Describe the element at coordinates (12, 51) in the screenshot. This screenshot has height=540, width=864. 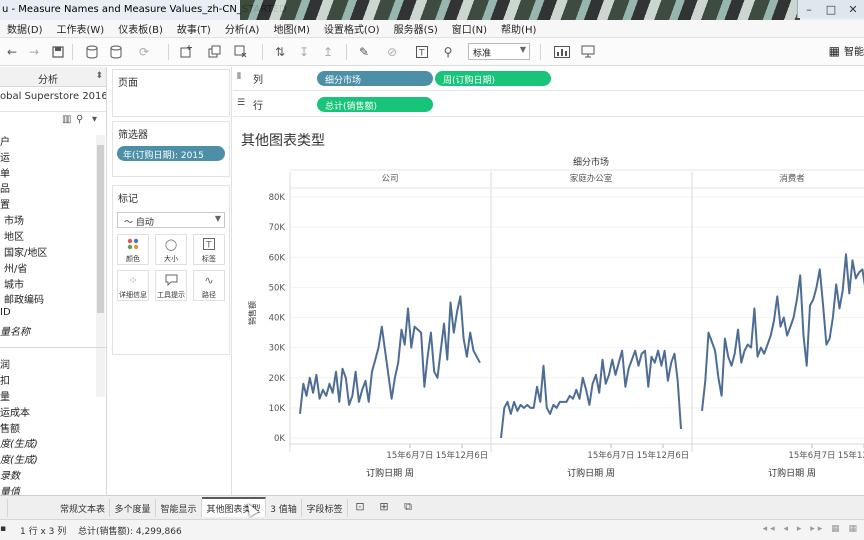
I see `back-icon: ←` at that location.